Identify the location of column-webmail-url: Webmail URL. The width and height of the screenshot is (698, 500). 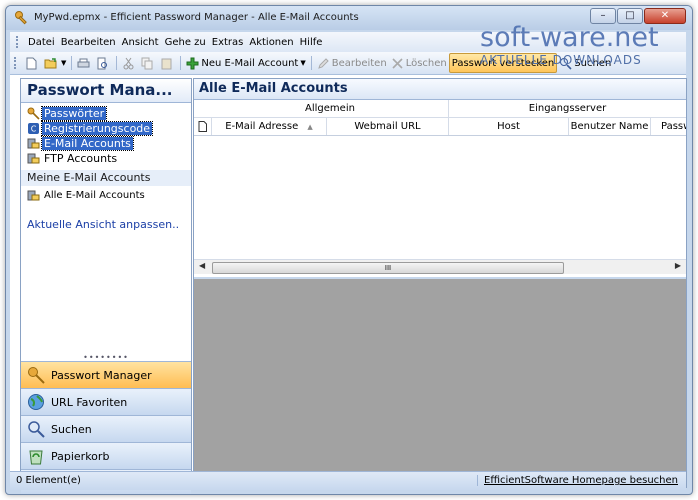
(388, 126).